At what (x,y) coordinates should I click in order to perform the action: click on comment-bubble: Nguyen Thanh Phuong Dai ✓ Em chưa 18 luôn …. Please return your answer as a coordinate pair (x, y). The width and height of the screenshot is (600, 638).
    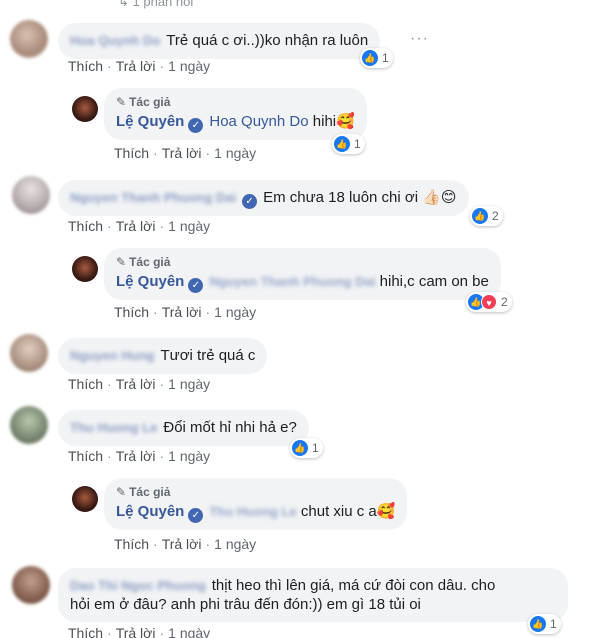
    Looking at the image, I should click on (263, 198).